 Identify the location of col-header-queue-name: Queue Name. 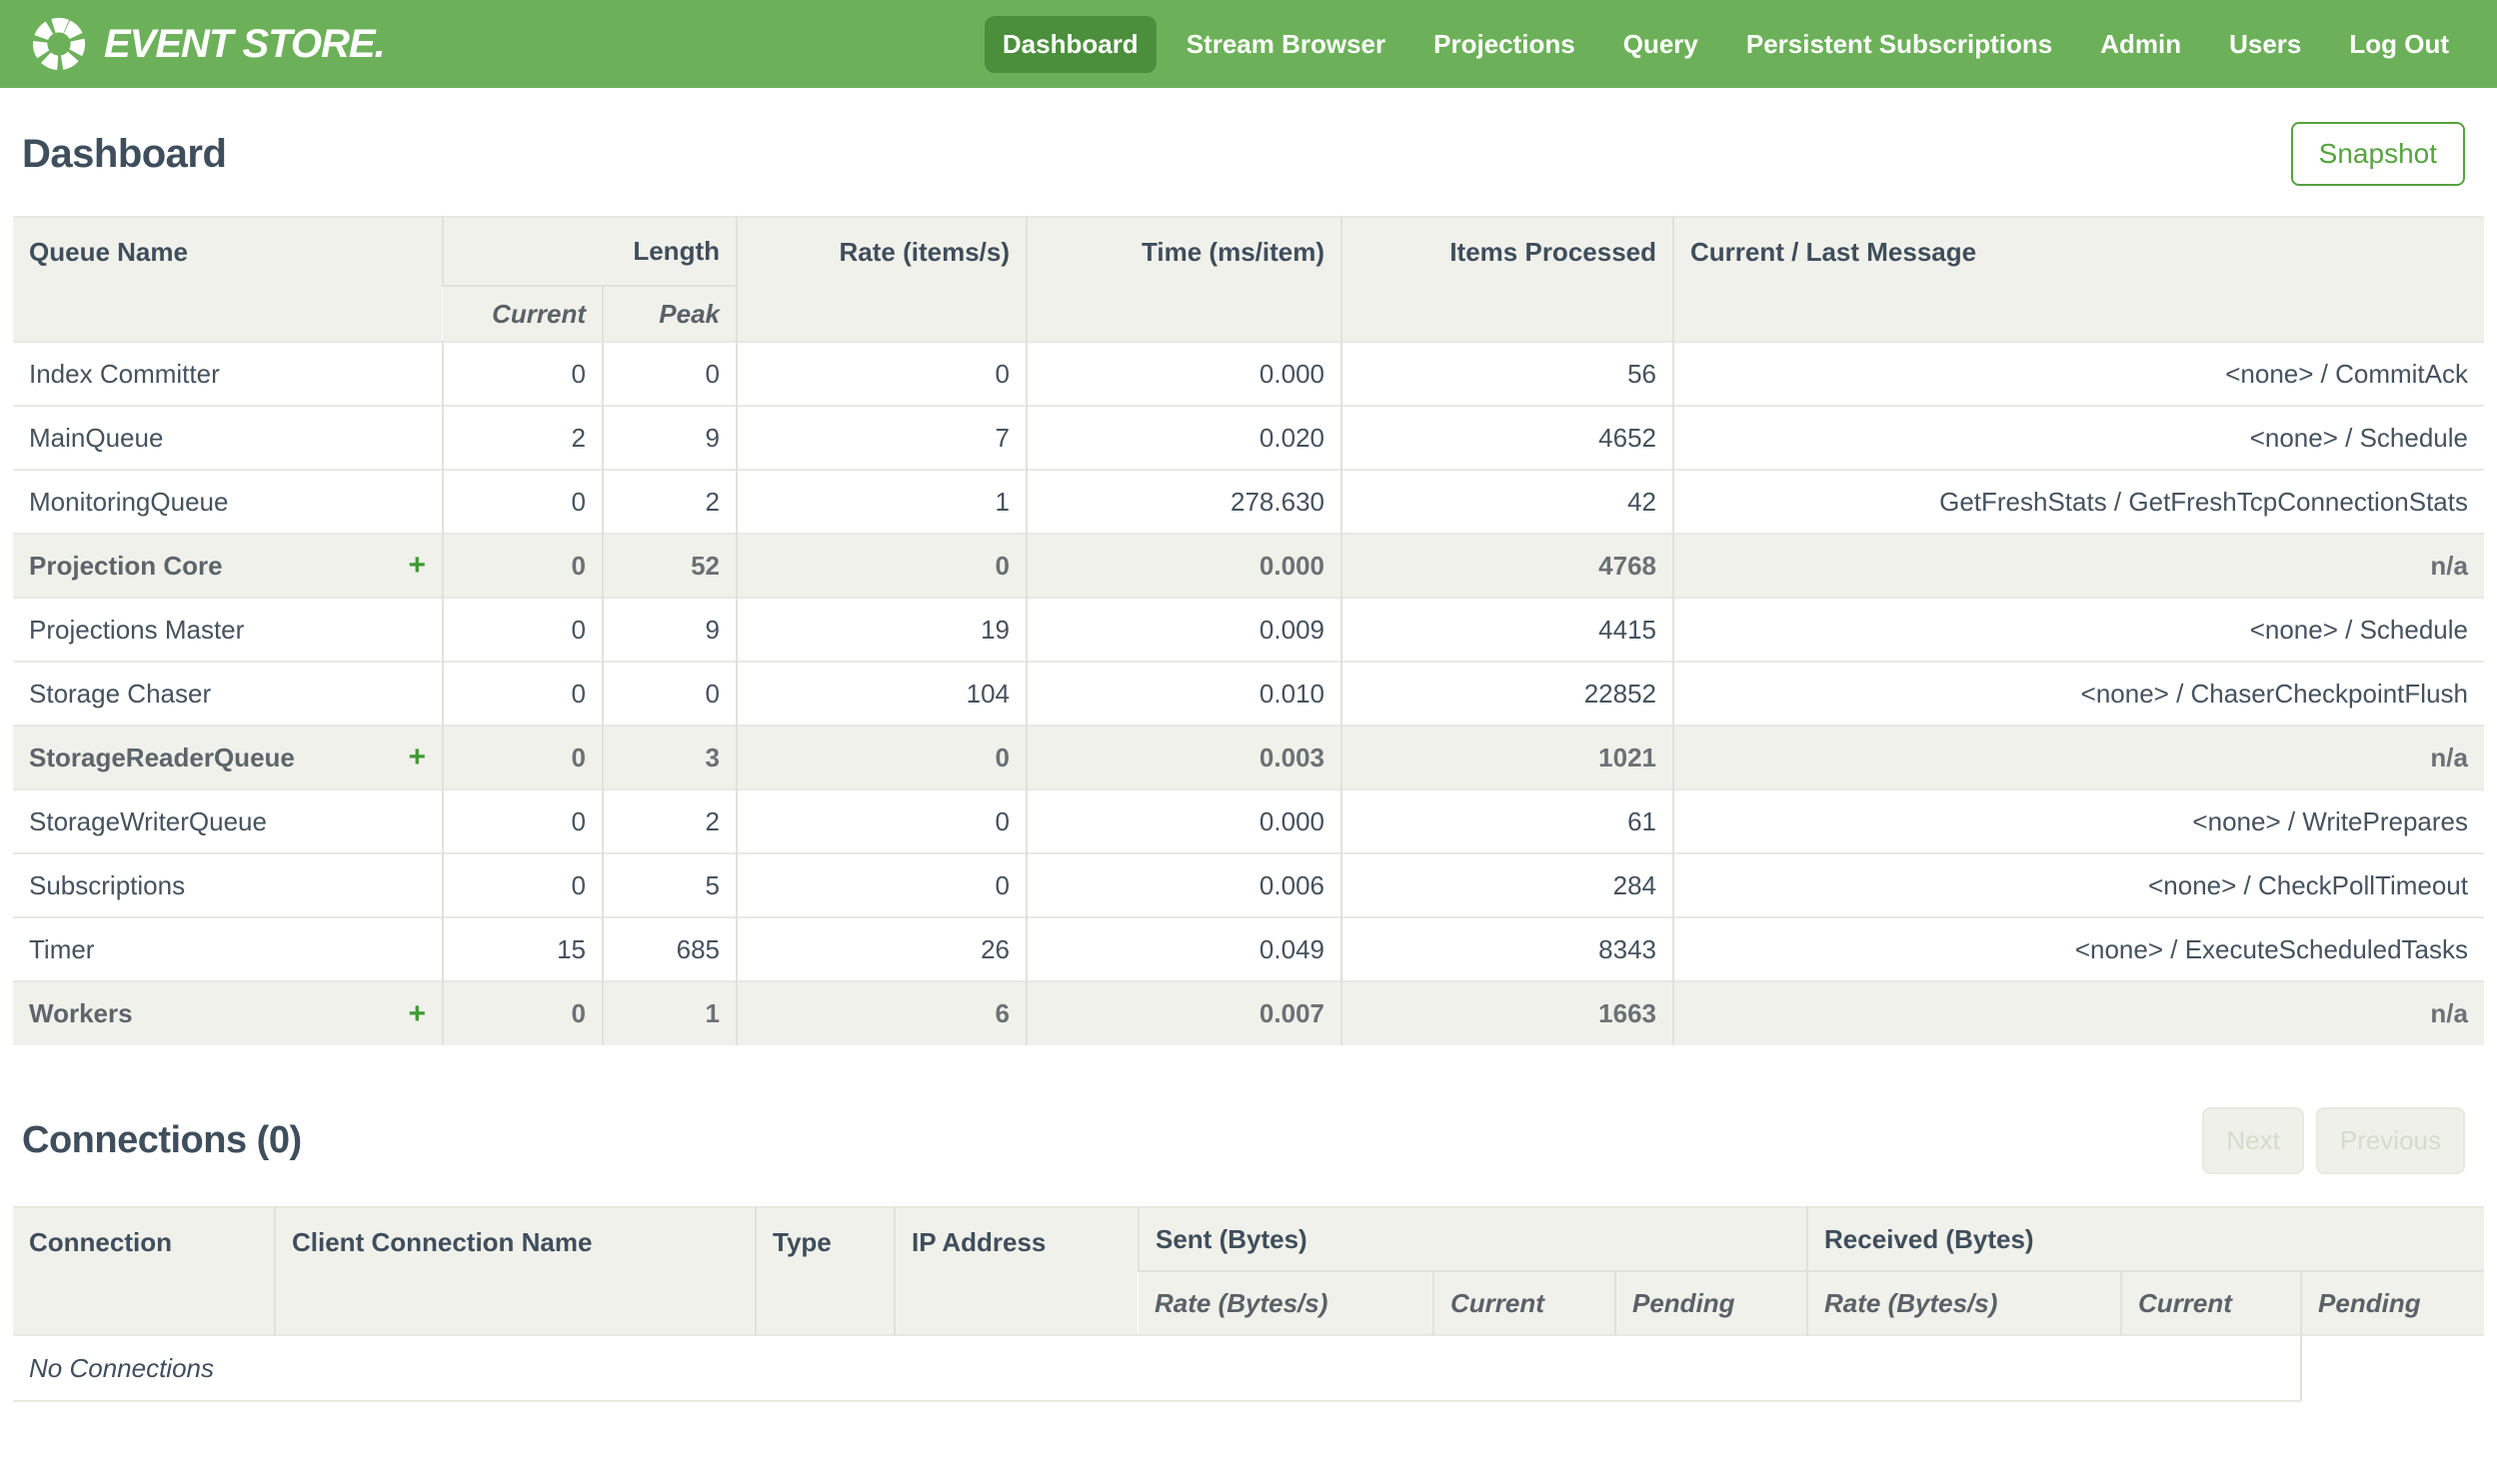
(228, 279).